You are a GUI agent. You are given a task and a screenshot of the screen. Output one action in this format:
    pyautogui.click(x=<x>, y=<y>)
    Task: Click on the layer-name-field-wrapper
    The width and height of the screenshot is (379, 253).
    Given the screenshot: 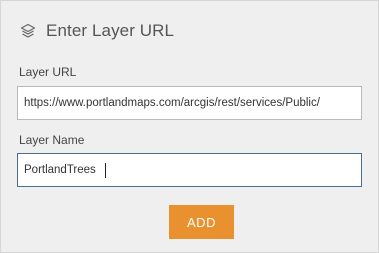 What is the action you would take?
    pyautogui.click(x=189, y=170)
    